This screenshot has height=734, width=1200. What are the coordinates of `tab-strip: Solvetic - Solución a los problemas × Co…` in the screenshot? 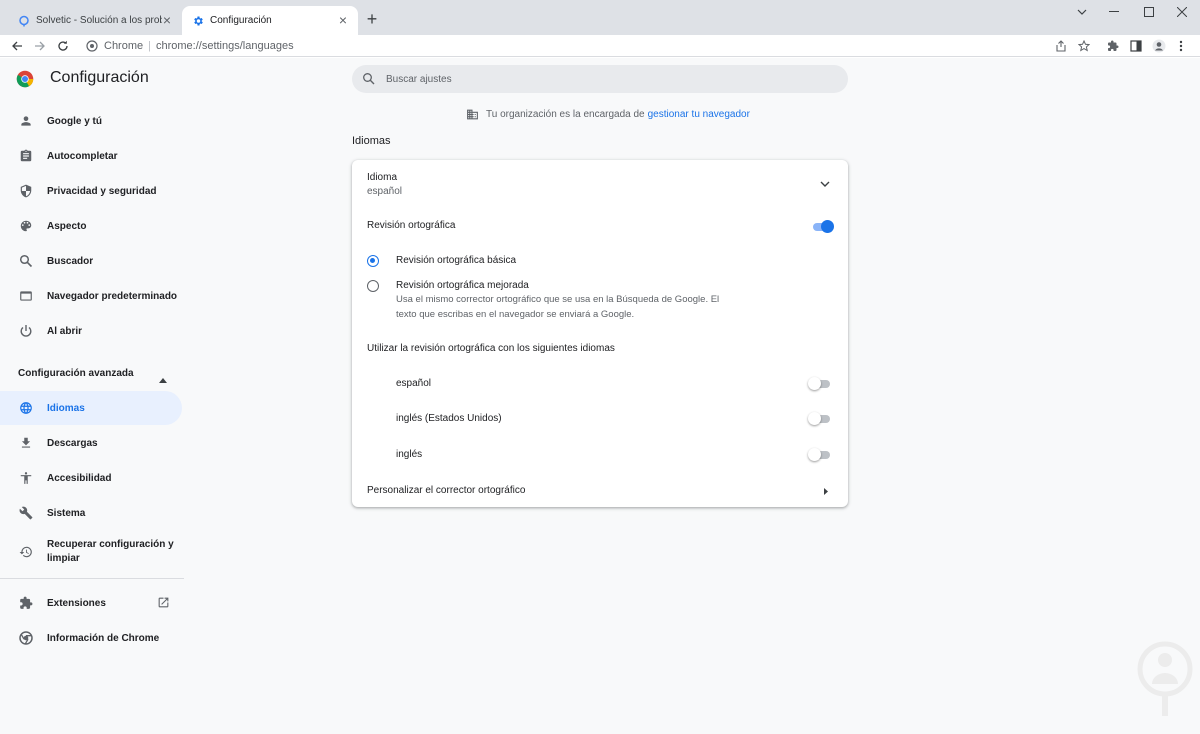 It's located at (600, 17).